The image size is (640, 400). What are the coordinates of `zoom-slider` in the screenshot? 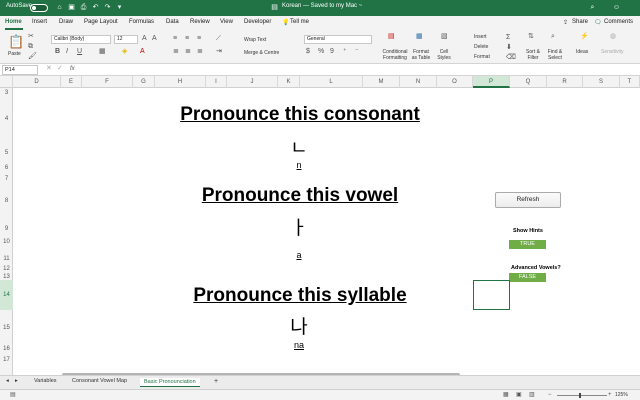 It's located at (582, 395).